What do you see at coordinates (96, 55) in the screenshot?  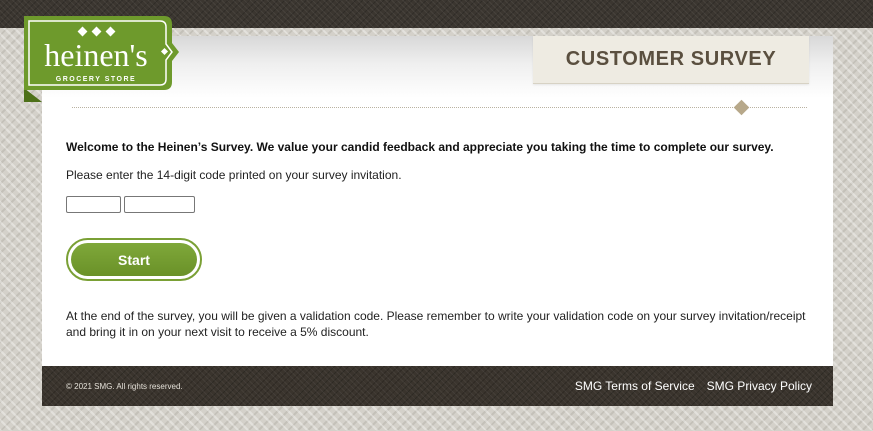 I see `logo-wordmark: heinen's` at bounding box center [96, 55].